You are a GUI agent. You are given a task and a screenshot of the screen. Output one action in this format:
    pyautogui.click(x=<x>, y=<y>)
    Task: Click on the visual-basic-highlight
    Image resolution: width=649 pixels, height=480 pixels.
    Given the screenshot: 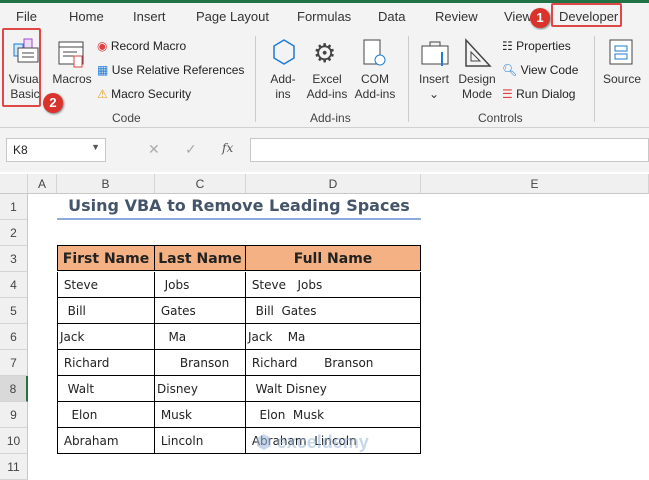 What is the action you would take?
    pyautogui.click(x=21, y=67)
    